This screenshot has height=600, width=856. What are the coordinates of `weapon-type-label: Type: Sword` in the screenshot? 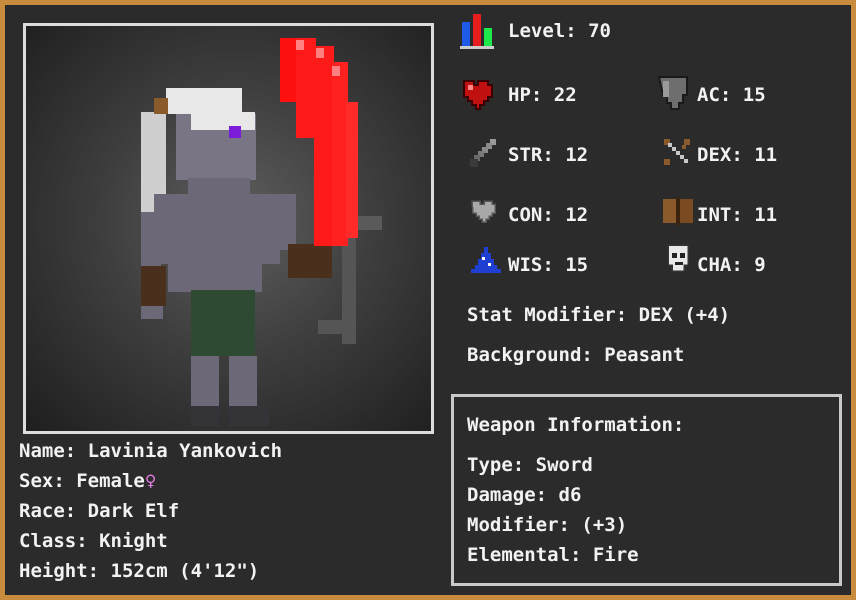 It's located at (530, 465).